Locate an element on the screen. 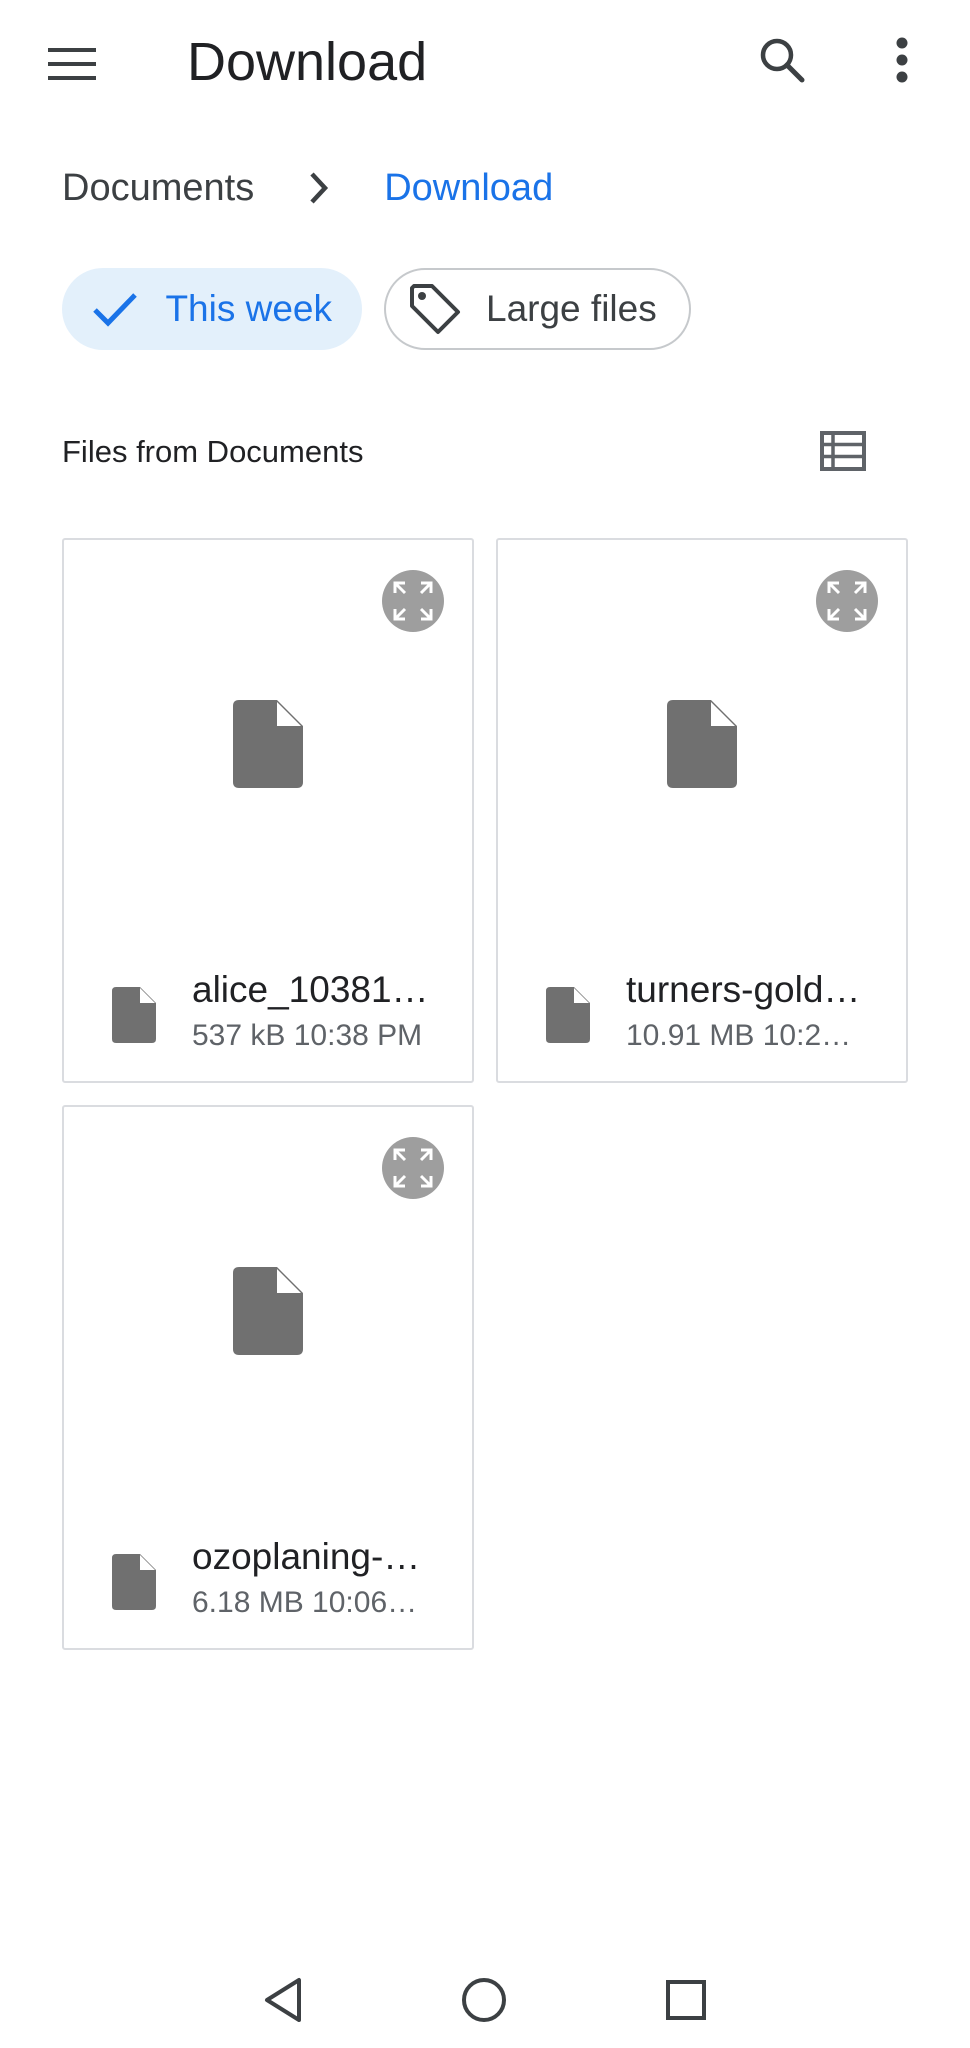 The height and width of the screenshot is (2048, 970). back-button is located at coordinates (283, 2000).